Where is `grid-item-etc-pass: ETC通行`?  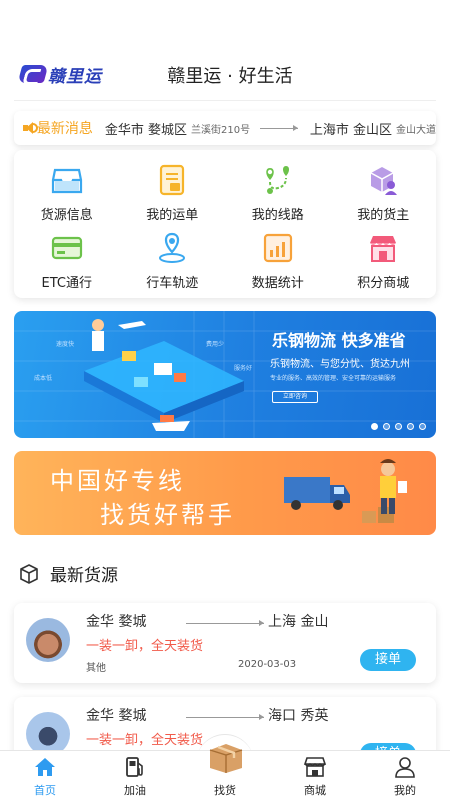 grid-item-etc-pass: ETC通行 is located at coordinates (67, 260).